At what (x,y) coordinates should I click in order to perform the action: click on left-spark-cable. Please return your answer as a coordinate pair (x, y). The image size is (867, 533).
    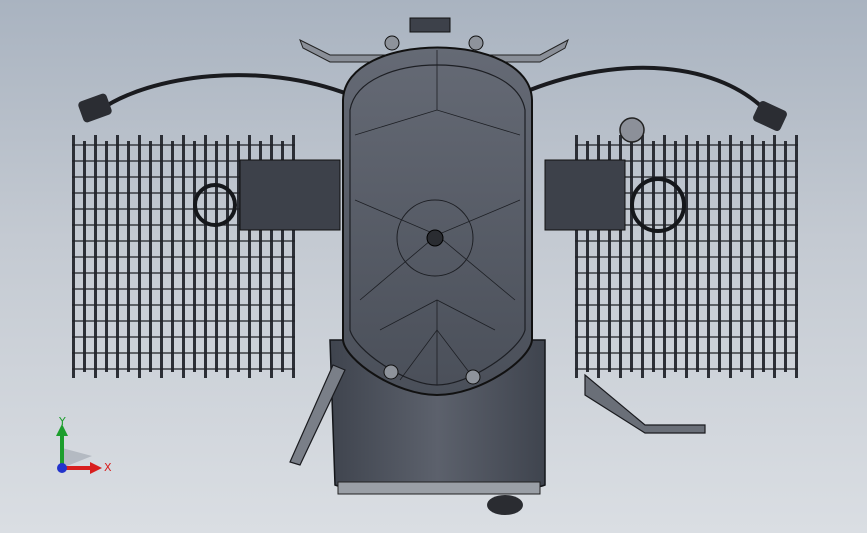
    Looking at the image, I should click on (224, 92).